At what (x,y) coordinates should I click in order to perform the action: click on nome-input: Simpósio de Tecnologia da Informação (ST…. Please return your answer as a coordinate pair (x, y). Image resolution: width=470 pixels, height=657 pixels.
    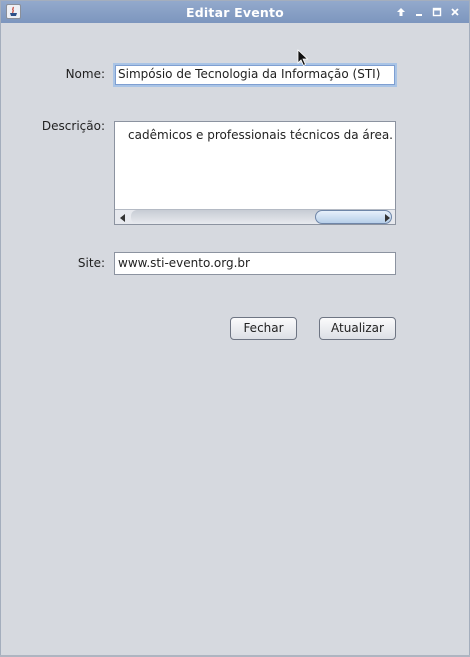
    Looking at the image, I should click on (255, 75).